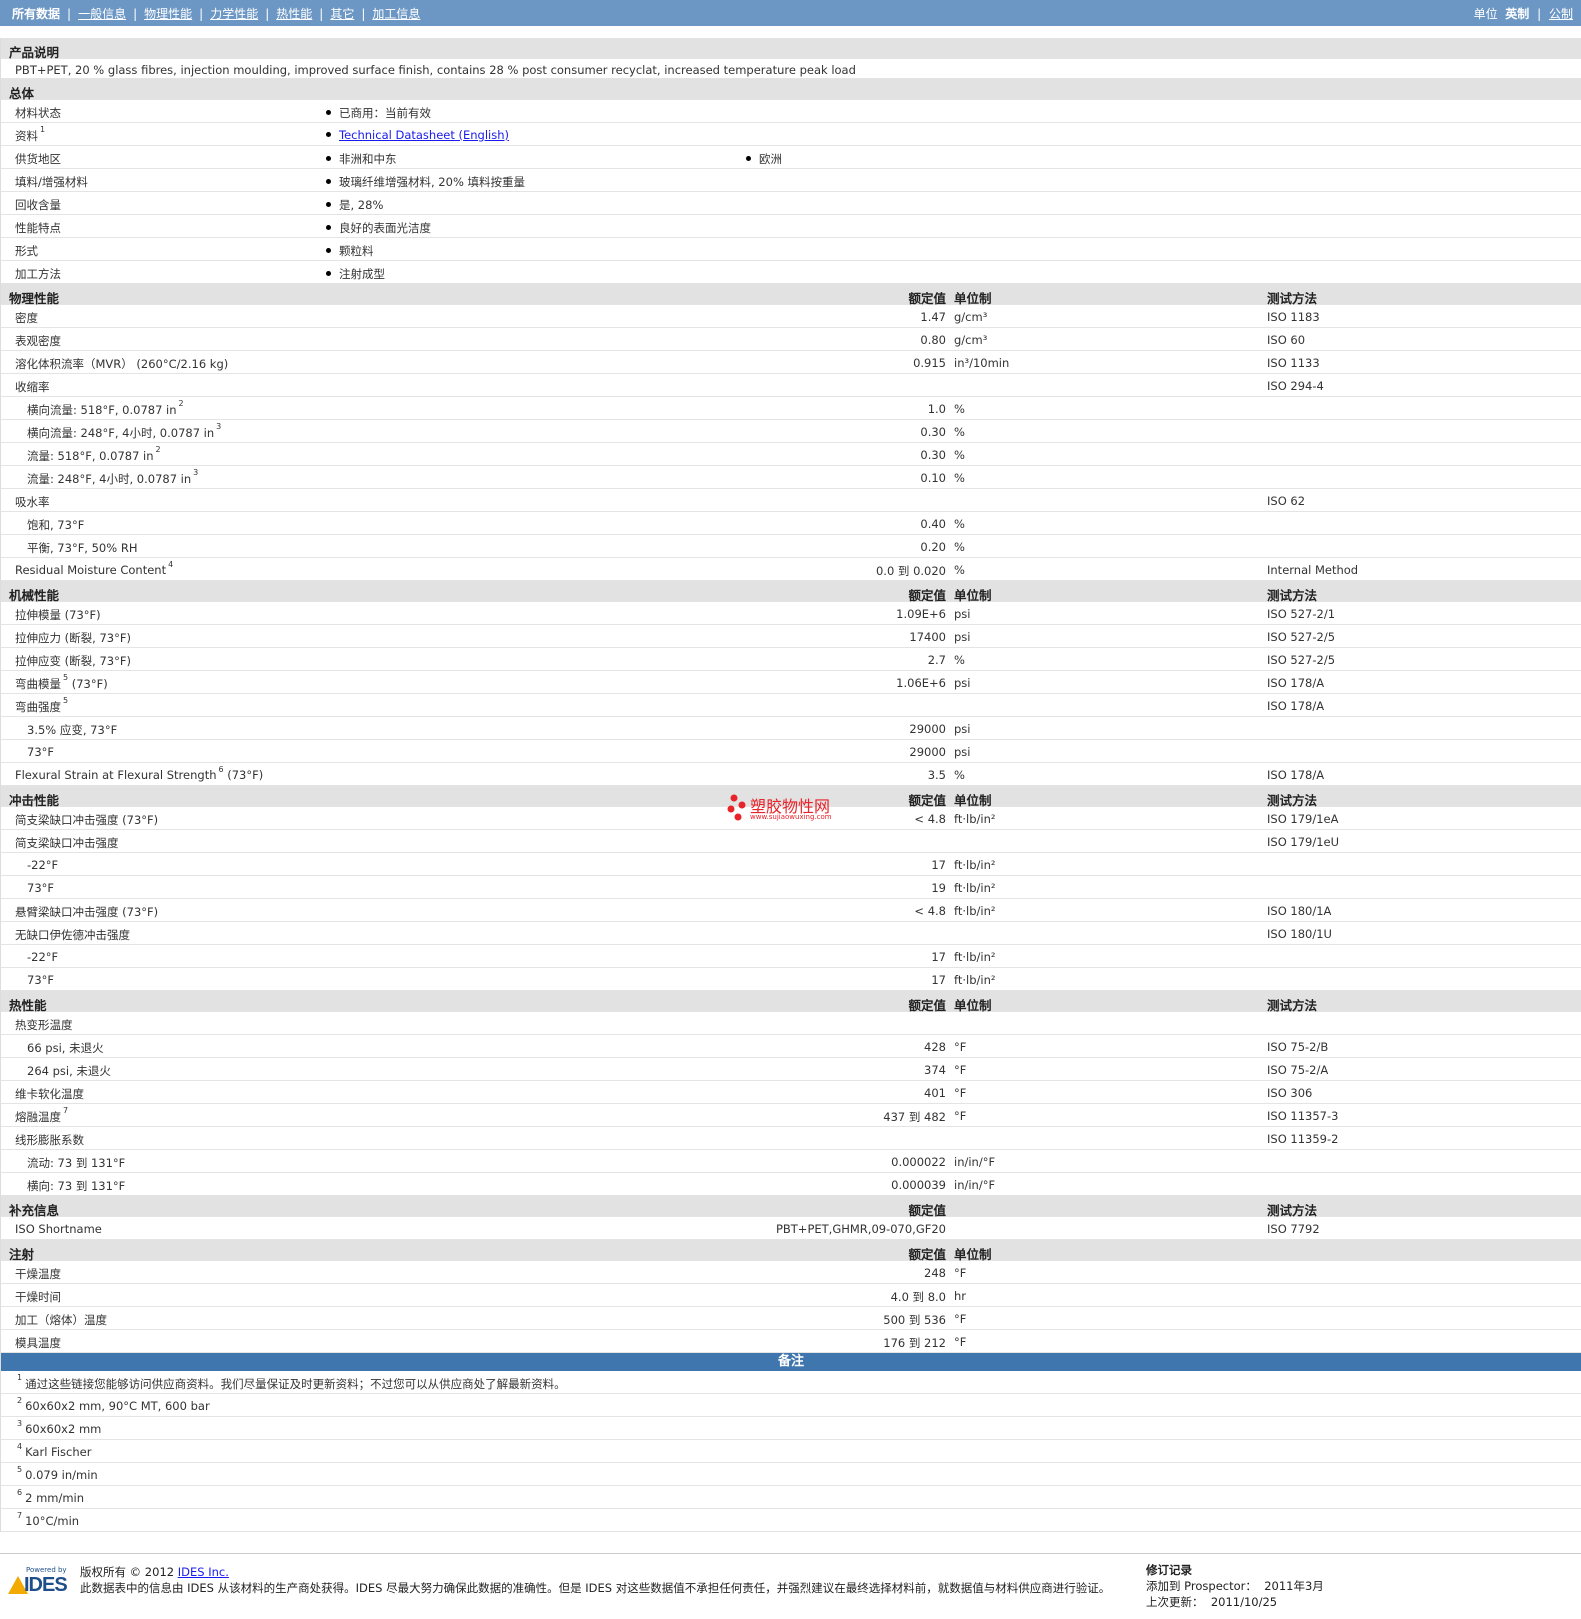  I want to click on revision-title: 修订记录, so click(1169, 1570).